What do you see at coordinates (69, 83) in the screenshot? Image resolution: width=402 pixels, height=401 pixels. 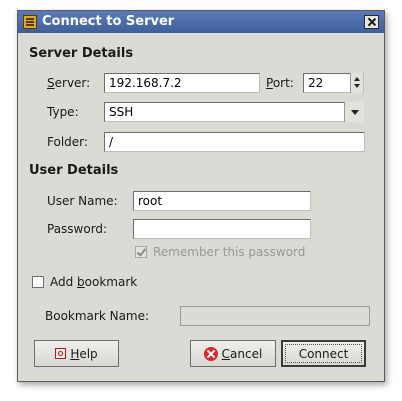 I see `server-label: Server:` at bounding box center [69, 83].